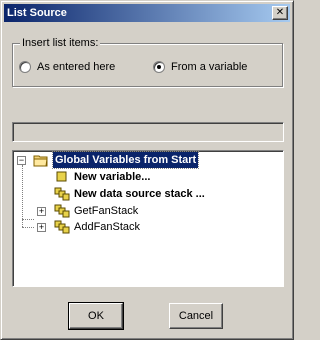 The width and height of the screenshot is (320, 340). I want to click on source-path-field, so click(148, 132).